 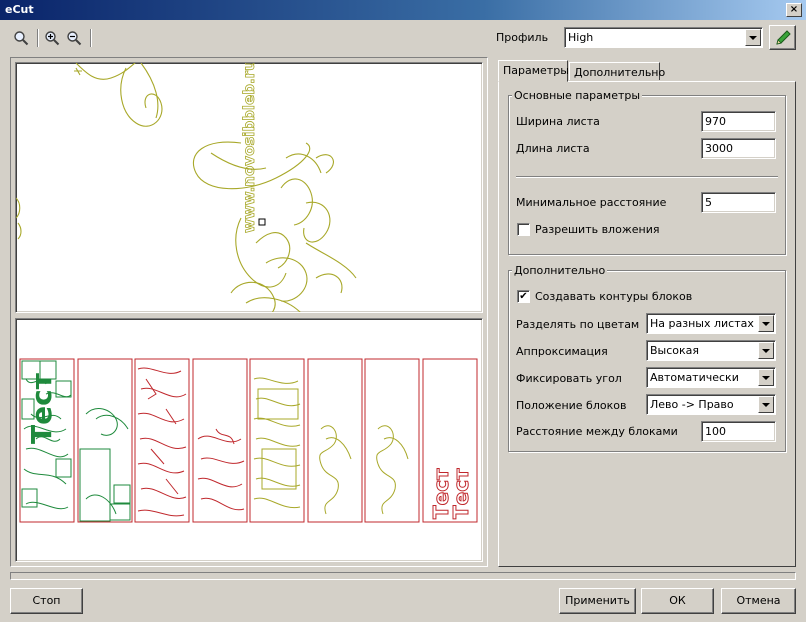 I want to click on tab-parameters: Параметры, so click(x=533, y=71).